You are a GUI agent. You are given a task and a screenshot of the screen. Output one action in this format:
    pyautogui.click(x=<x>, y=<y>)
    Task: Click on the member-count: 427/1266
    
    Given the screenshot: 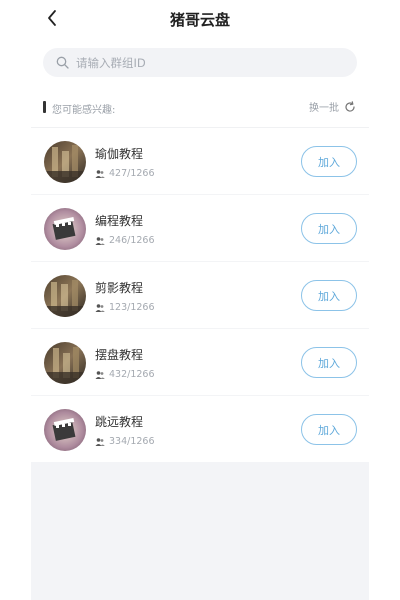 What is the action you would take?
    pyautogui.click(x=132, y=173)
    